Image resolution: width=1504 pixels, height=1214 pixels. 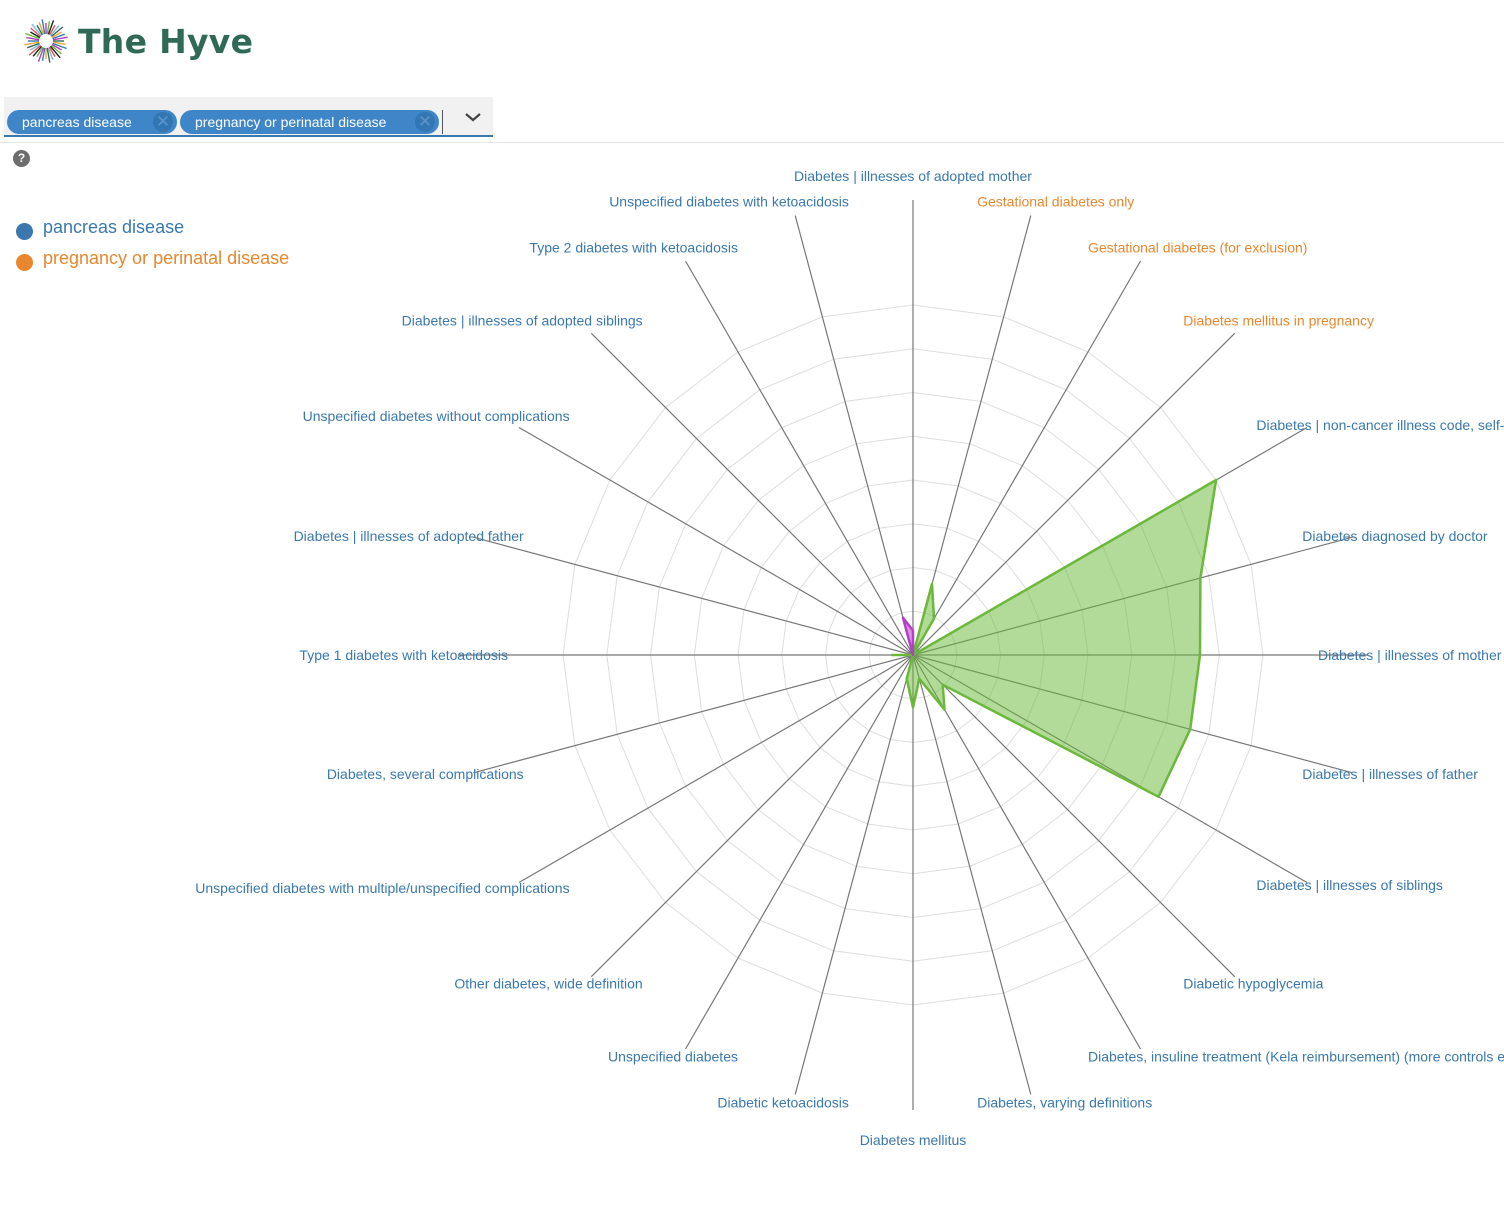 What do you see at coordinates (548, 983) in the screenshot?
I see `axis-label: Other diabetes, wide definition` at bounding box center [548, 983].